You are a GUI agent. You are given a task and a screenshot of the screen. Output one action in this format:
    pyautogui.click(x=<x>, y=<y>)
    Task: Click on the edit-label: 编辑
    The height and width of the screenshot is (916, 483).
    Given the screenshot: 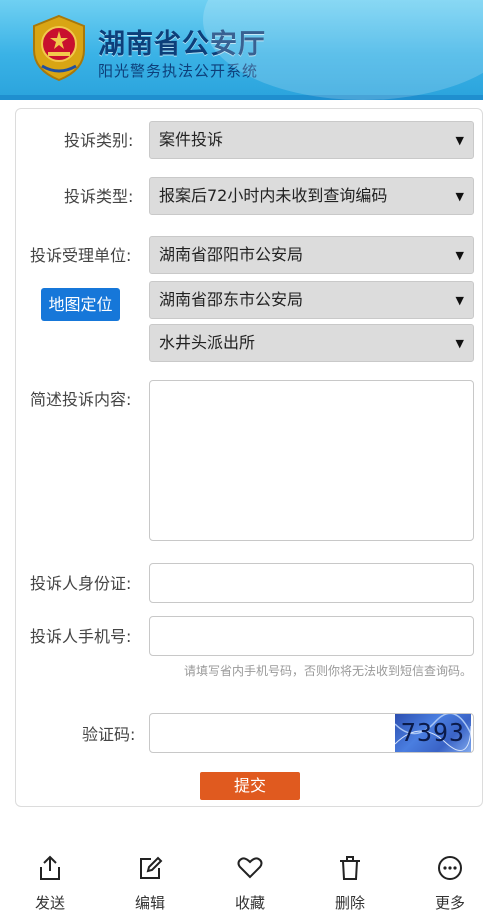 What is the action you would take?
    pyautogui.click(x=149, y=903)
    